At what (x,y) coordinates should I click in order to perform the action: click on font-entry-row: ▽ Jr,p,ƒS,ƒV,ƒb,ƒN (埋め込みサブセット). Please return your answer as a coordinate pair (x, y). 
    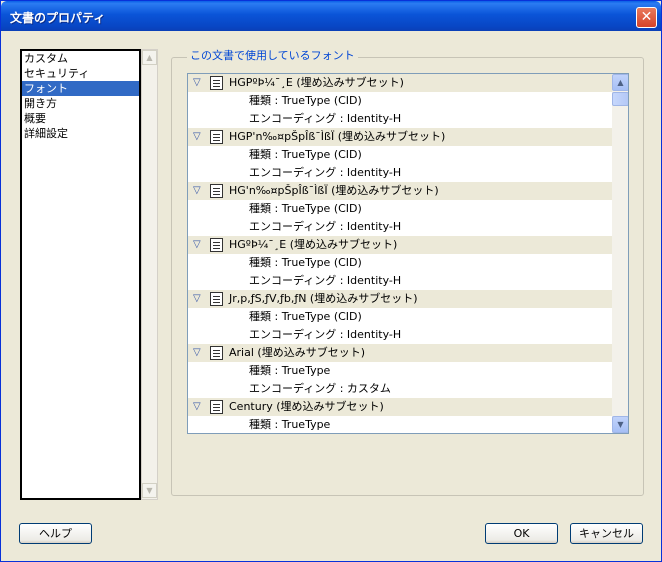
    Looking at the image, I should click on (400, 299).